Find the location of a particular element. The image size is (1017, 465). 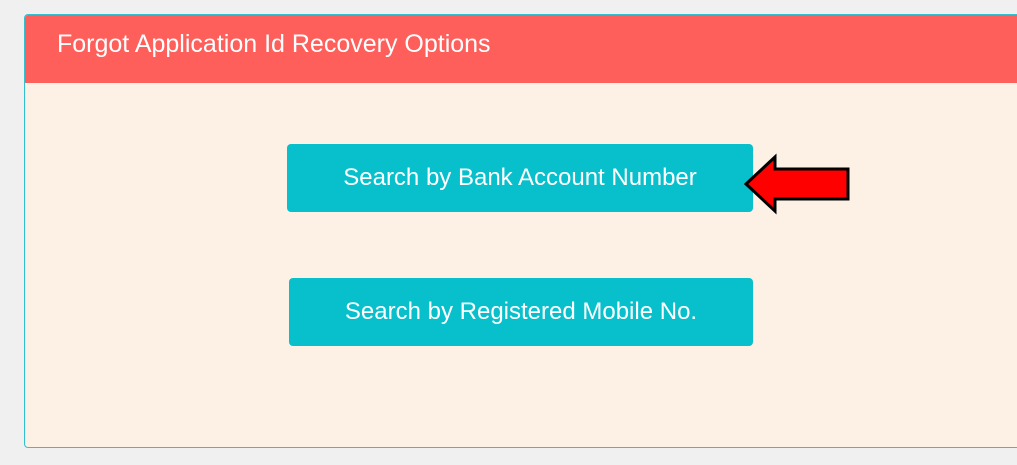

arrow-shape is located at coordinates (796, 184).